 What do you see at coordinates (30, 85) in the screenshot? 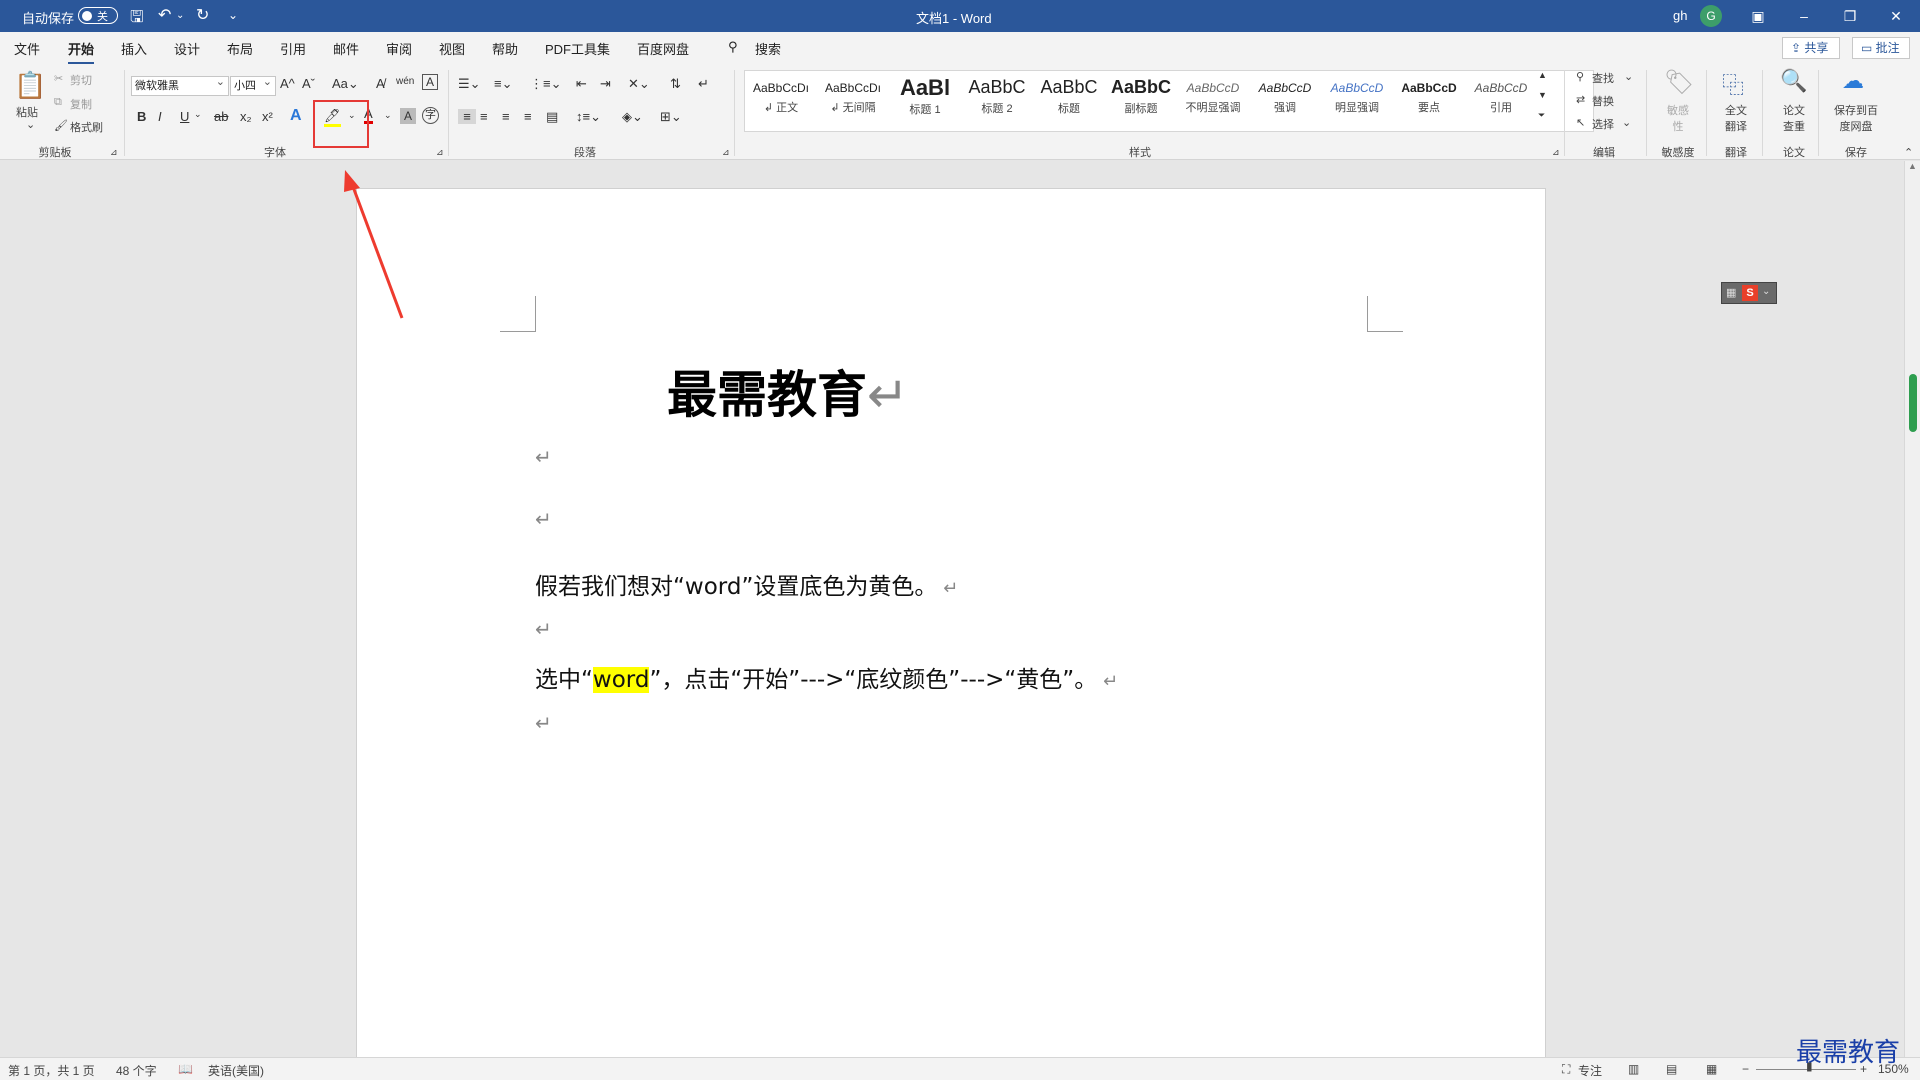
I see `paste-icon: 📋` at bounding box center [30, 85].